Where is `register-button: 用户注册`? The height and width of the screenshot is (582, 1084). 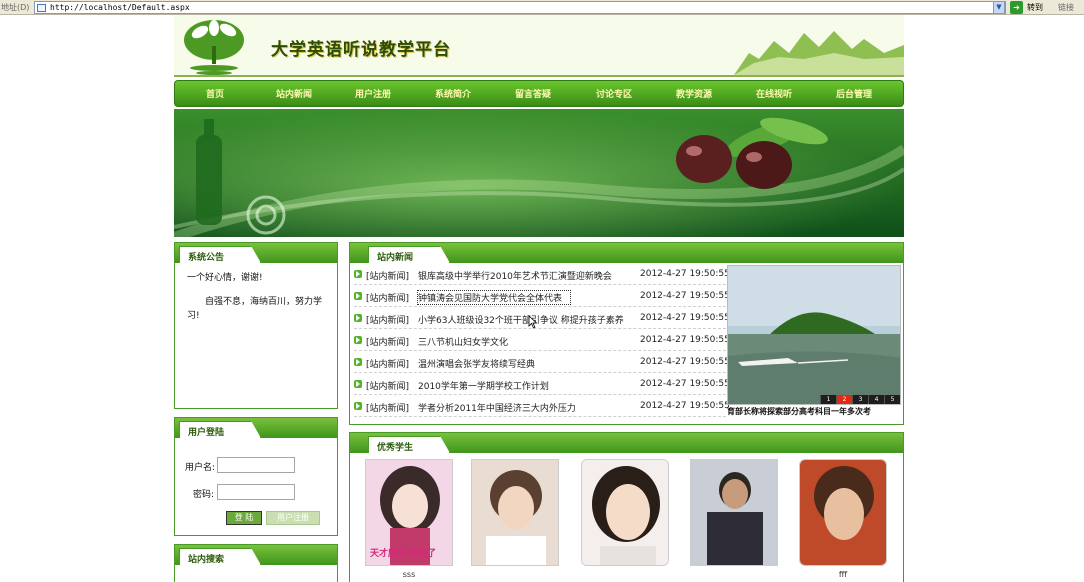 register-button: 用户注册 is located at coordinates (293, 518).